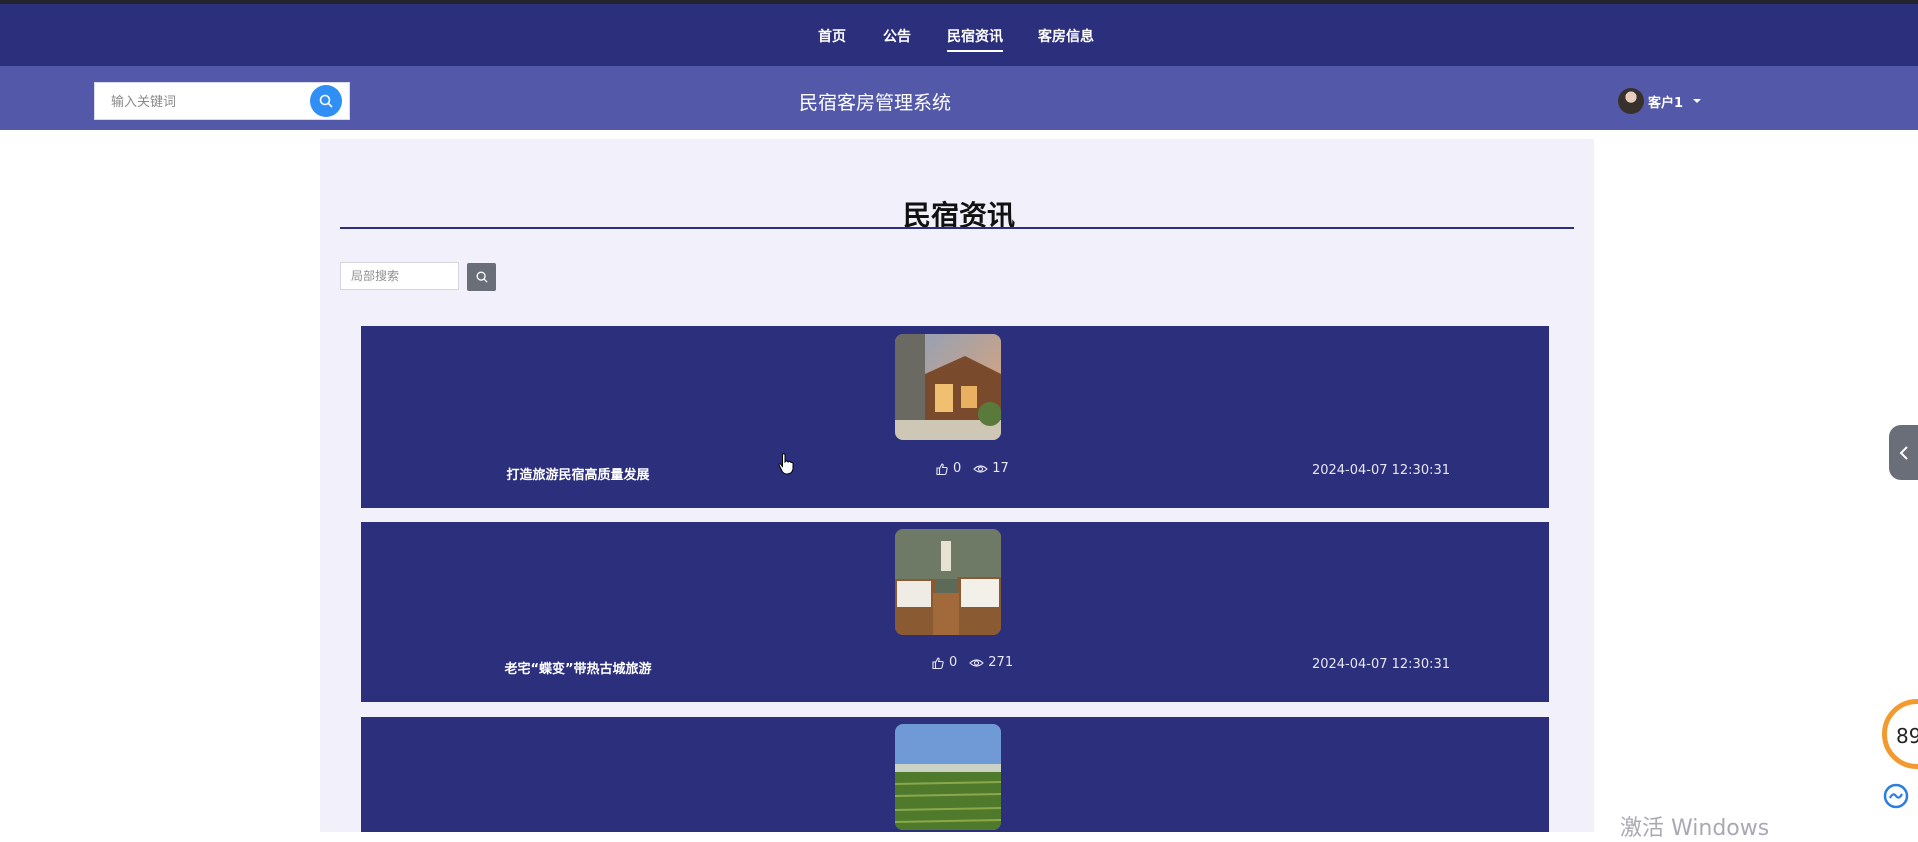 This screenshot has height=842, width=1918. What do you see at coordinates (1631, 101) in the screenshot?
I see `avatar` at bounding box center [1631, 101].